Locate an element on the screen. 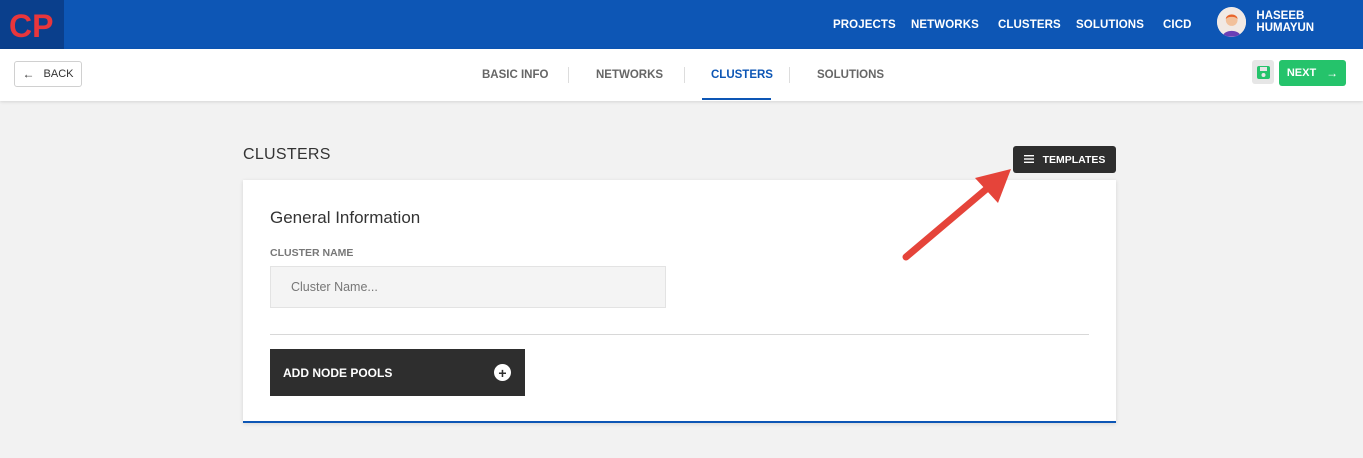  back-label: BACK is located at coordinates (58, 74).